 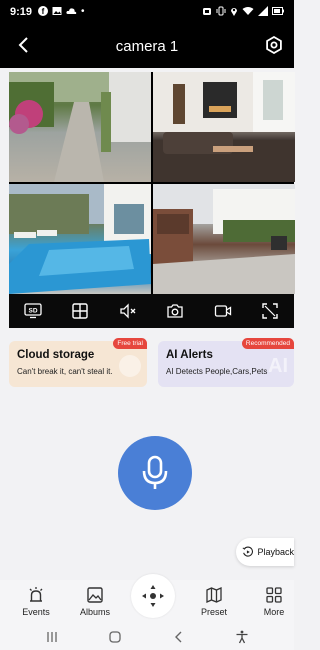 I want to click on directional-pad-icon, so click(x=153, y=596).